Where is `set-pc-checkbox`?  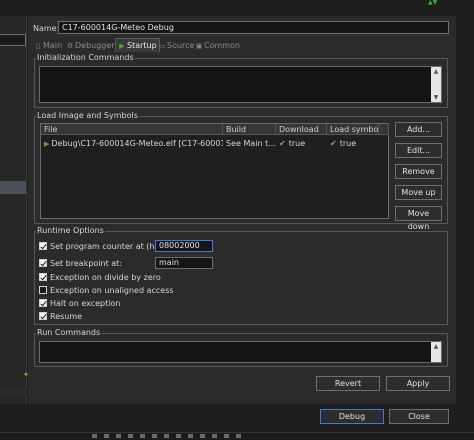 set-pc-checkbox is located at coordinates (43, 246).